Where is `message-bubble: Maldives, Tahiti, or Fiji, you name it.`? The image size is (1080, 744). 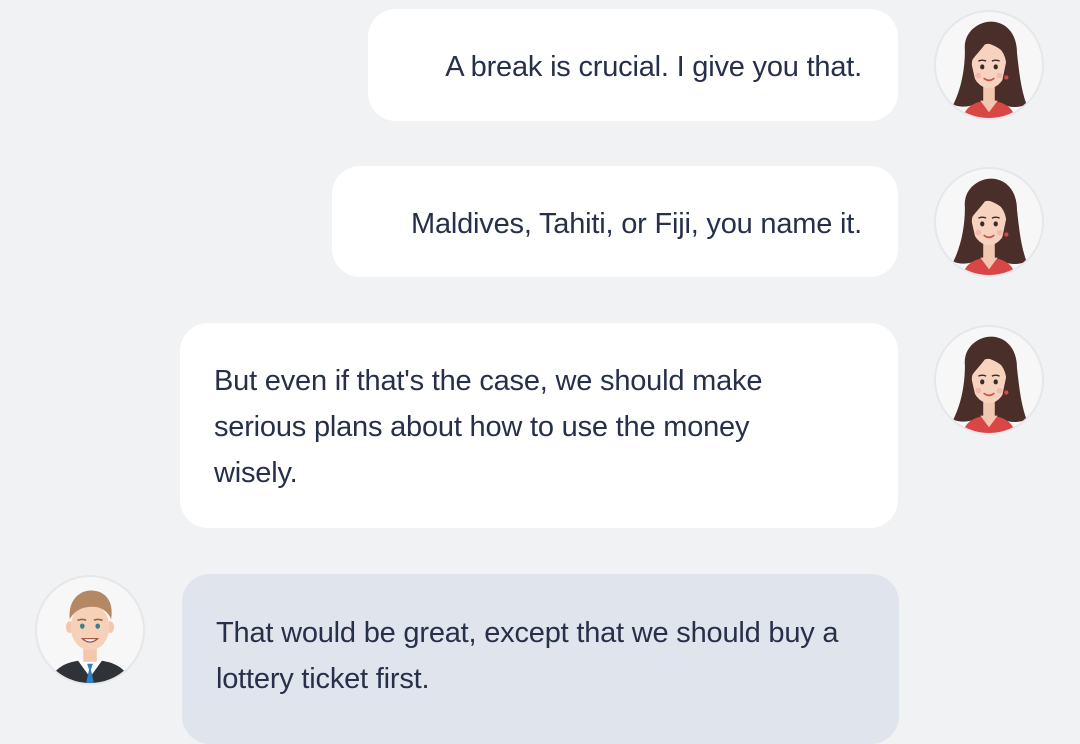
message-bubble: Maldives, Tahiti, or Fiji, you name it. is located at coordinates (615, 221).